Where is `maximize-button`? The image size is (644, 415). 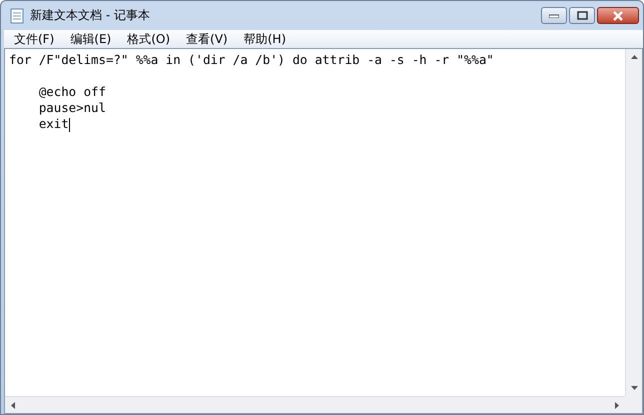
maximize-button is located at coordinates (582, 15).